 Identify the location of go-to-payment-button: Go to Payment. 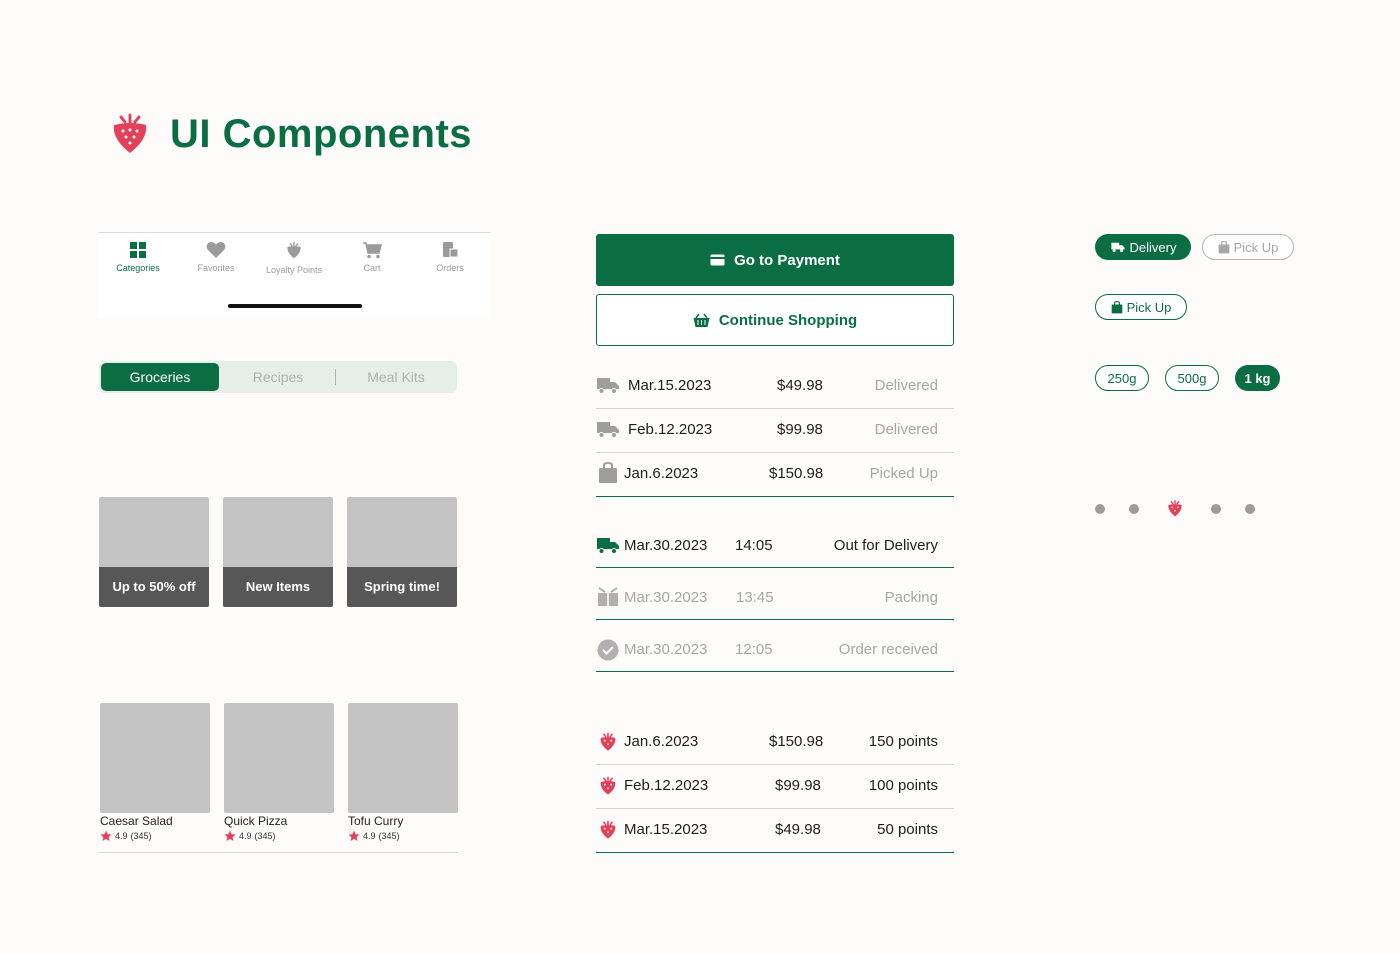
(775, 260).